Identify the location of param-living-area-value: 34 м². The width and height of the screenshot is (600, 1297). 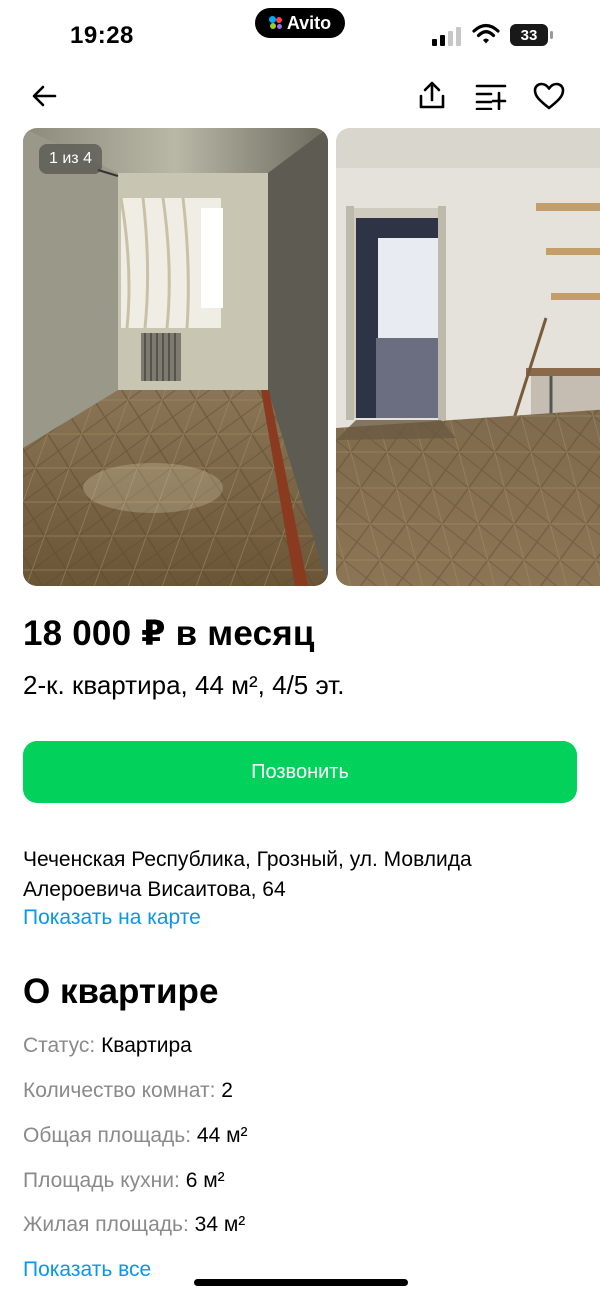
(220, 1224).